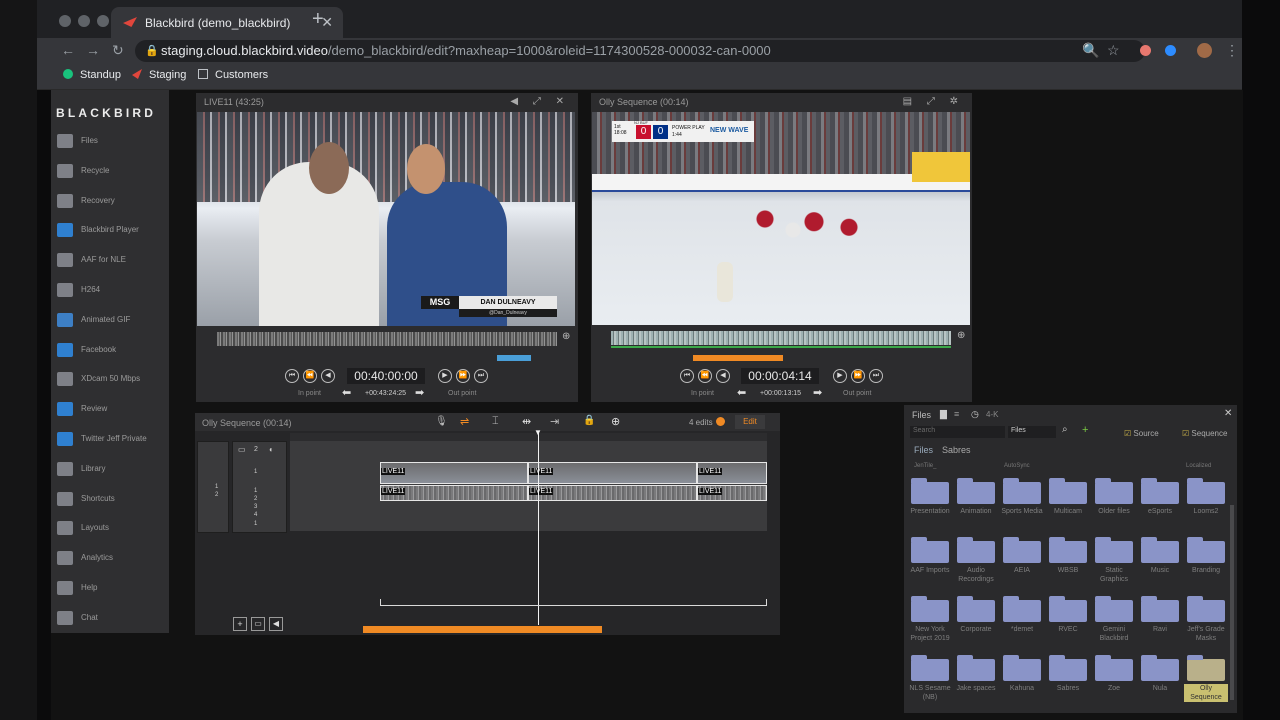 The height and width of the screenshot is (720, 1280). Describe the element at coordinates (271, 449) in the screenshot. I see `video-track-gang-icon: ◐` at that location.